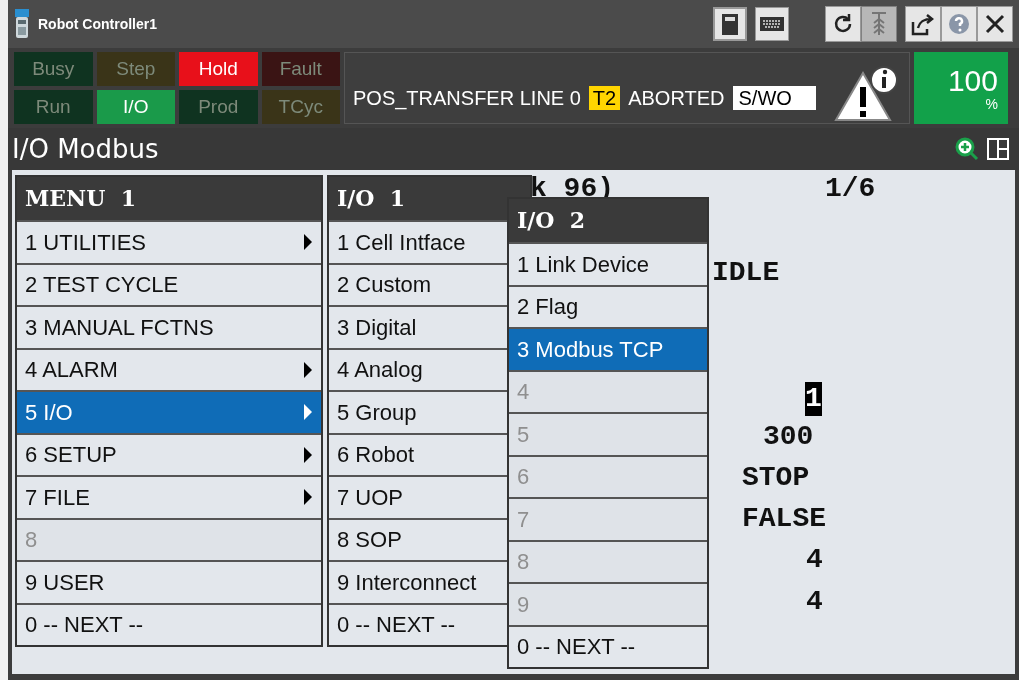 The width and height of the screenshot is (1019, 680). What do you see at coordinates (49, 412) in the screenshot?
I see `item-label: 5 I/O` at bounding box center [49, 412].